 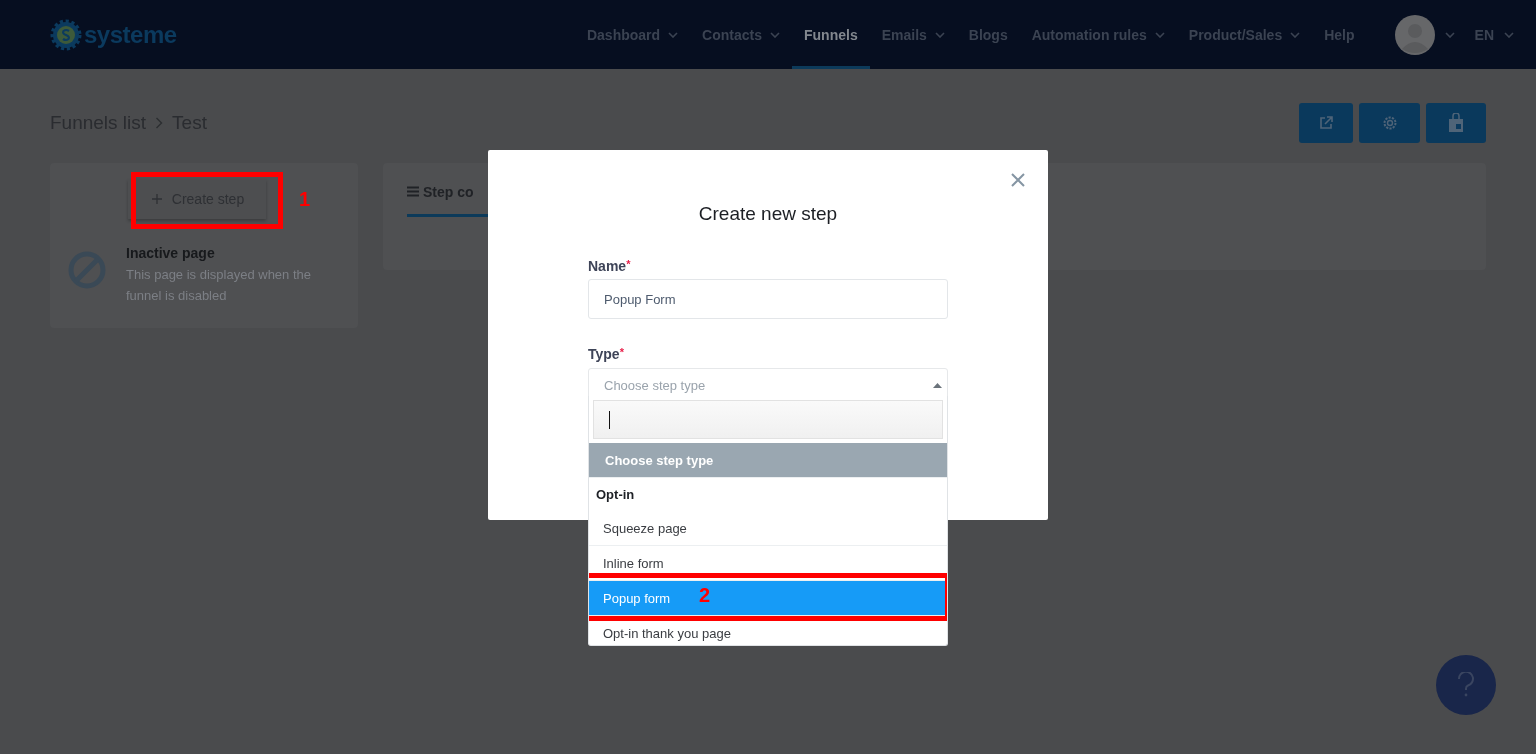 What do you see at coordinates (610, 266) in the screenshot?
I see `field-label: Name*` at bounding box center [610, 266].